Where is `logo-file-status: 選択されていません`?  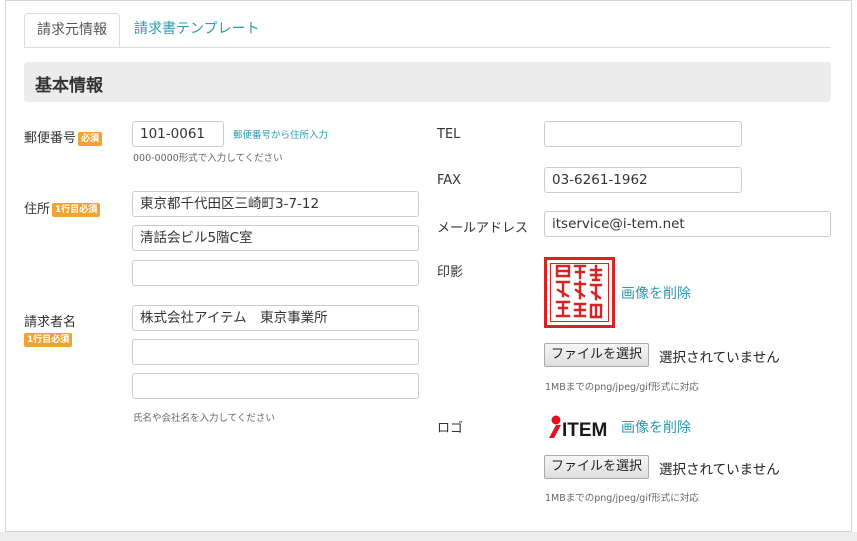
logo-file-status: 選択されていません is located at coordinates (719, 470).